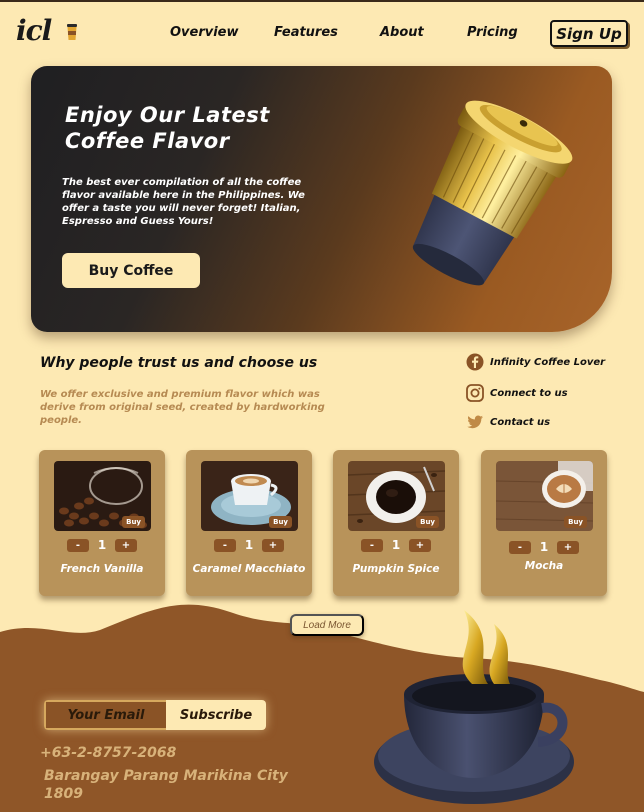  I want to click on instagram-icon, so click(475, 393).